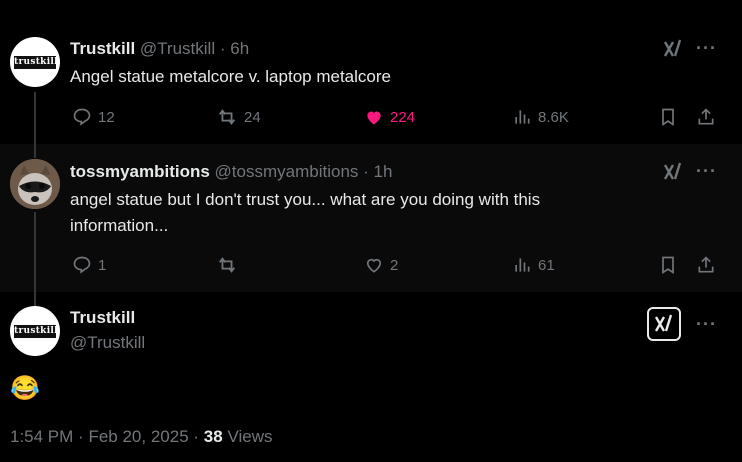 The image size is (742, 462). What do you see at coordinates (553, 117) in the screenshot?
I see `view-count: 8.6K` at bounding box center [553, 117].